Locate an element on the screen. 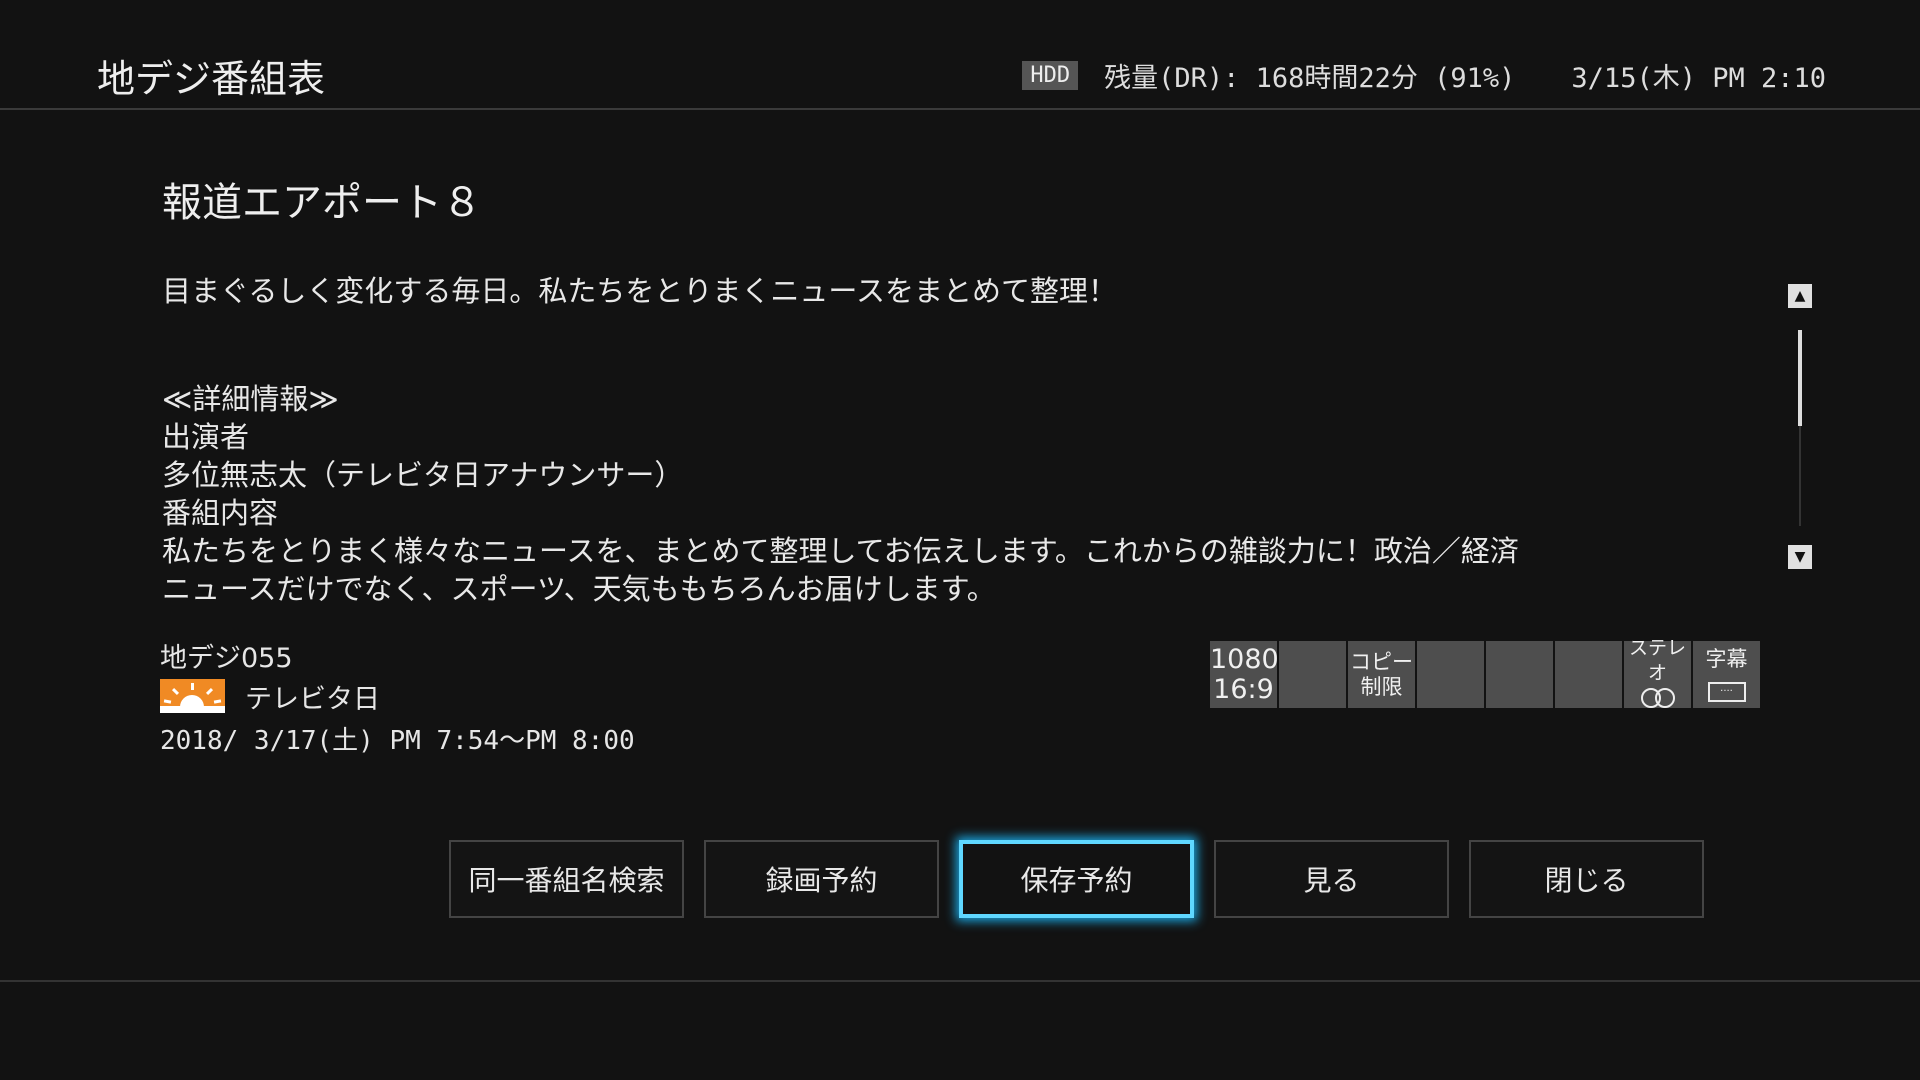  search-same-title-button: 同一番組名検索 is located at coordinates (566, 879).